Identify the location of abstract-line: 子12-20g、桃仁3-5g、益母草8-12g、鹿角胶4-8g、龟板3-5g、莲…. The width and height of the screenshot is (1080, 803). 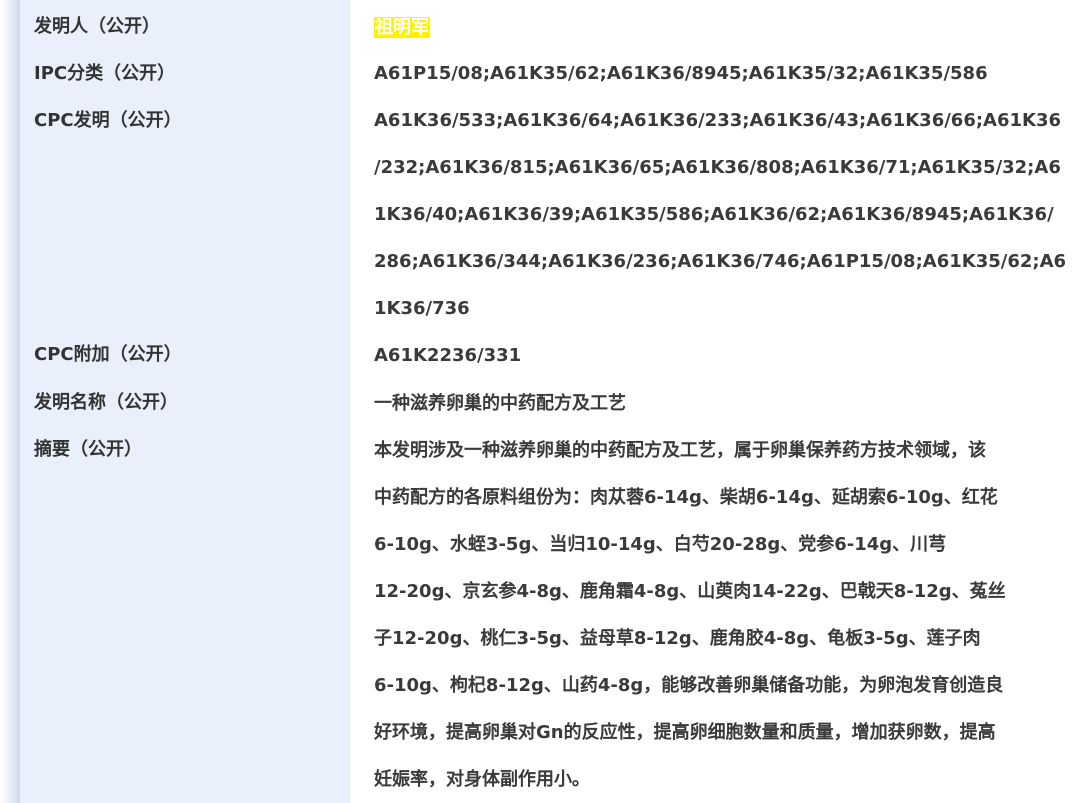
(677, 638).